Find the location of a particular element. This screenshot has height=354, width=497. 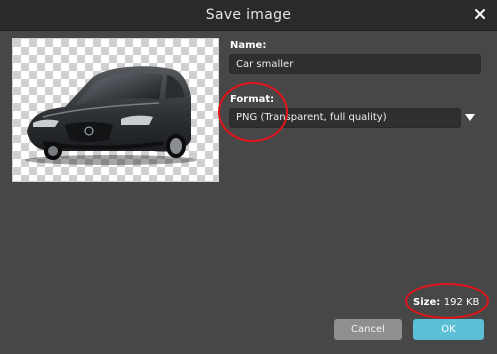

close-icon is located at coordinates (480, 14).